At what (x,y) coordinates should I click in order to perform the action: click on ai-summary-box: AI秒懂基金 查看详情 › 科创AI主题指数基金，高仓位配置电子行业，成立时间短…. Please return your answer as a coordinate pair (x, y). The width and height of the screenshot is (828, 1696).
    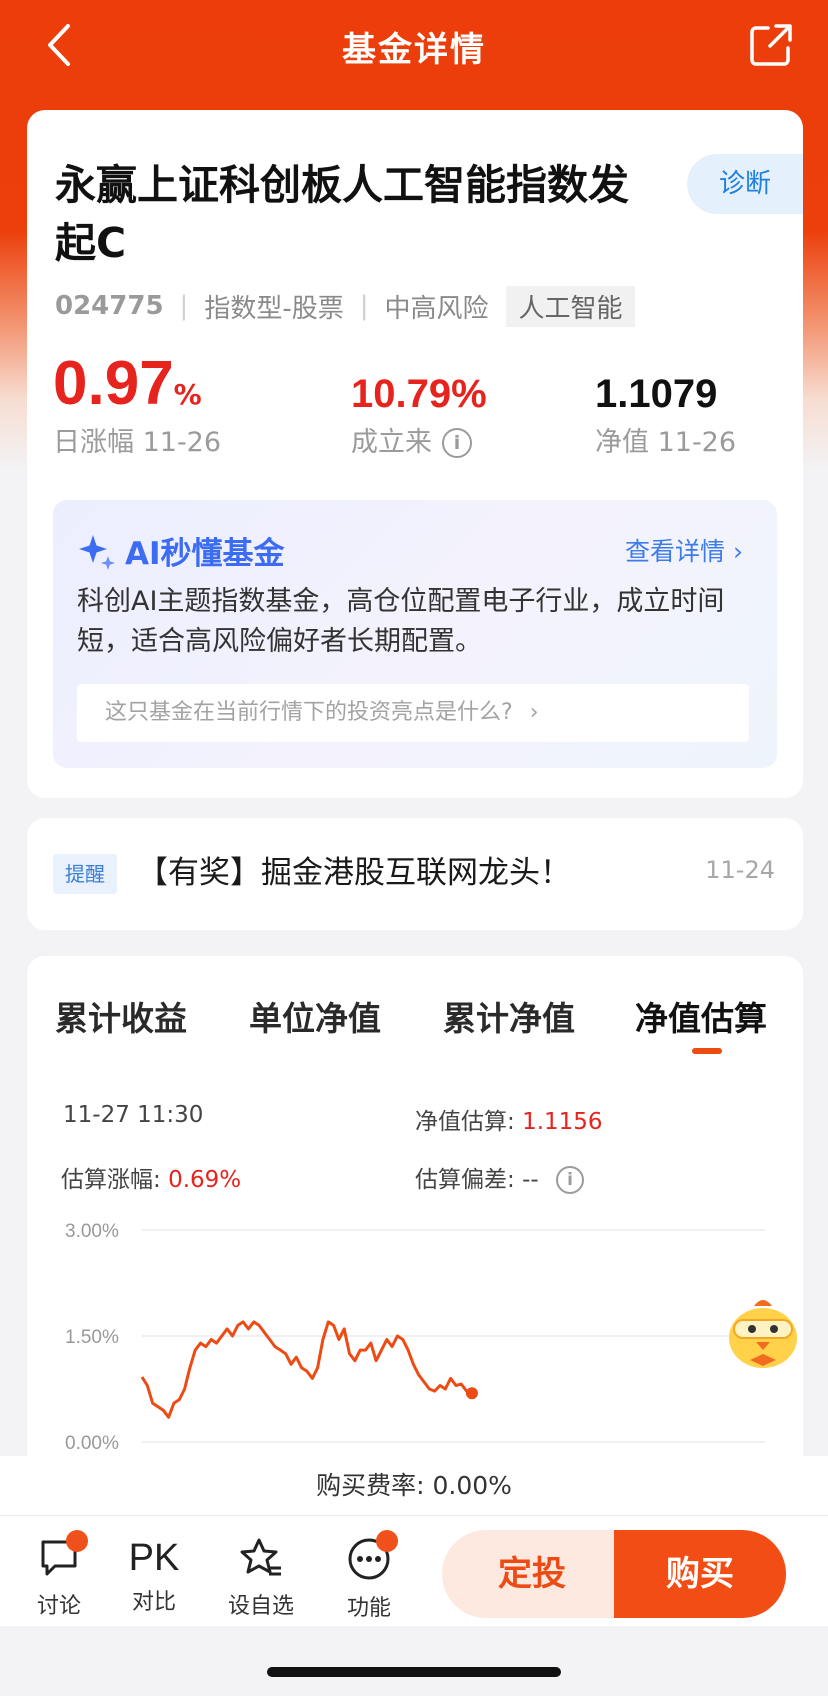
    Looking at the image, I should click on (415, 634).